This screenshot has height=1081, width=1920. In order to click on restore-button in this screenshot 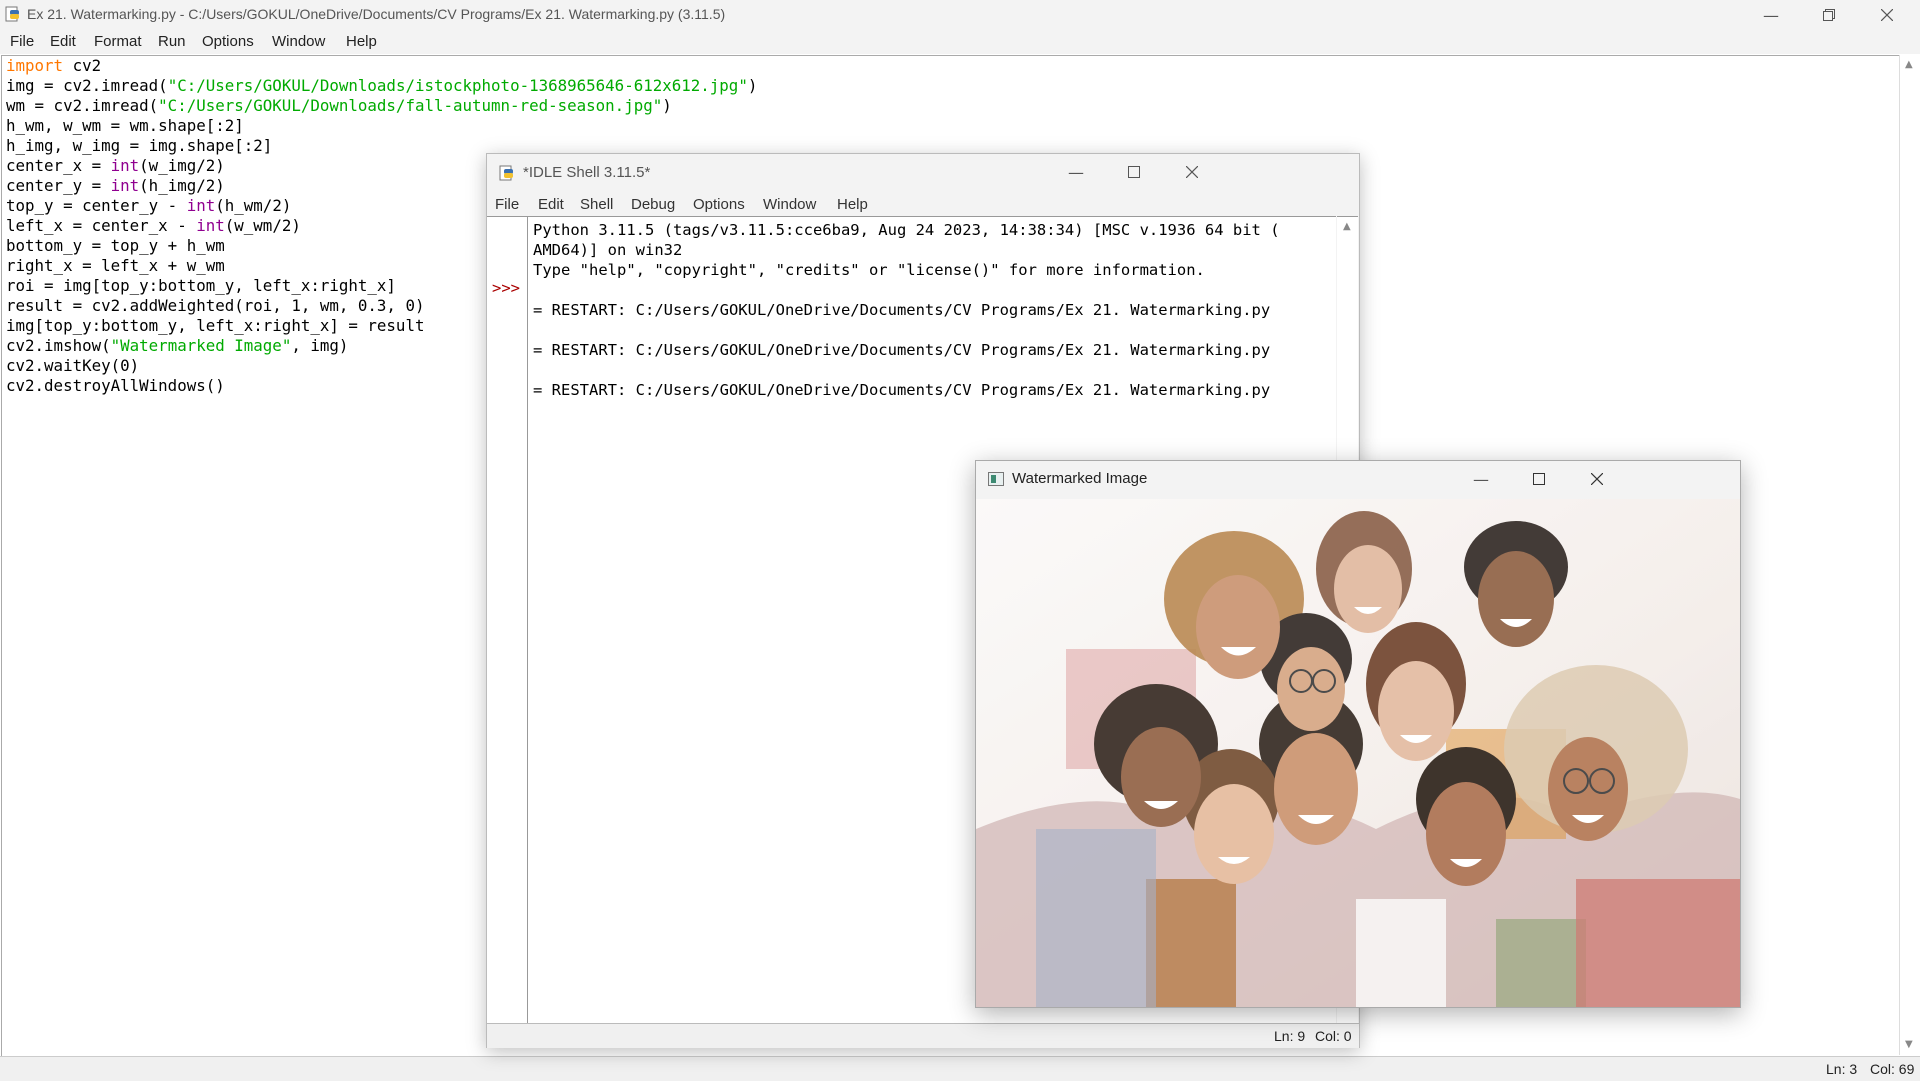, I will do `click(1829, 15)`.